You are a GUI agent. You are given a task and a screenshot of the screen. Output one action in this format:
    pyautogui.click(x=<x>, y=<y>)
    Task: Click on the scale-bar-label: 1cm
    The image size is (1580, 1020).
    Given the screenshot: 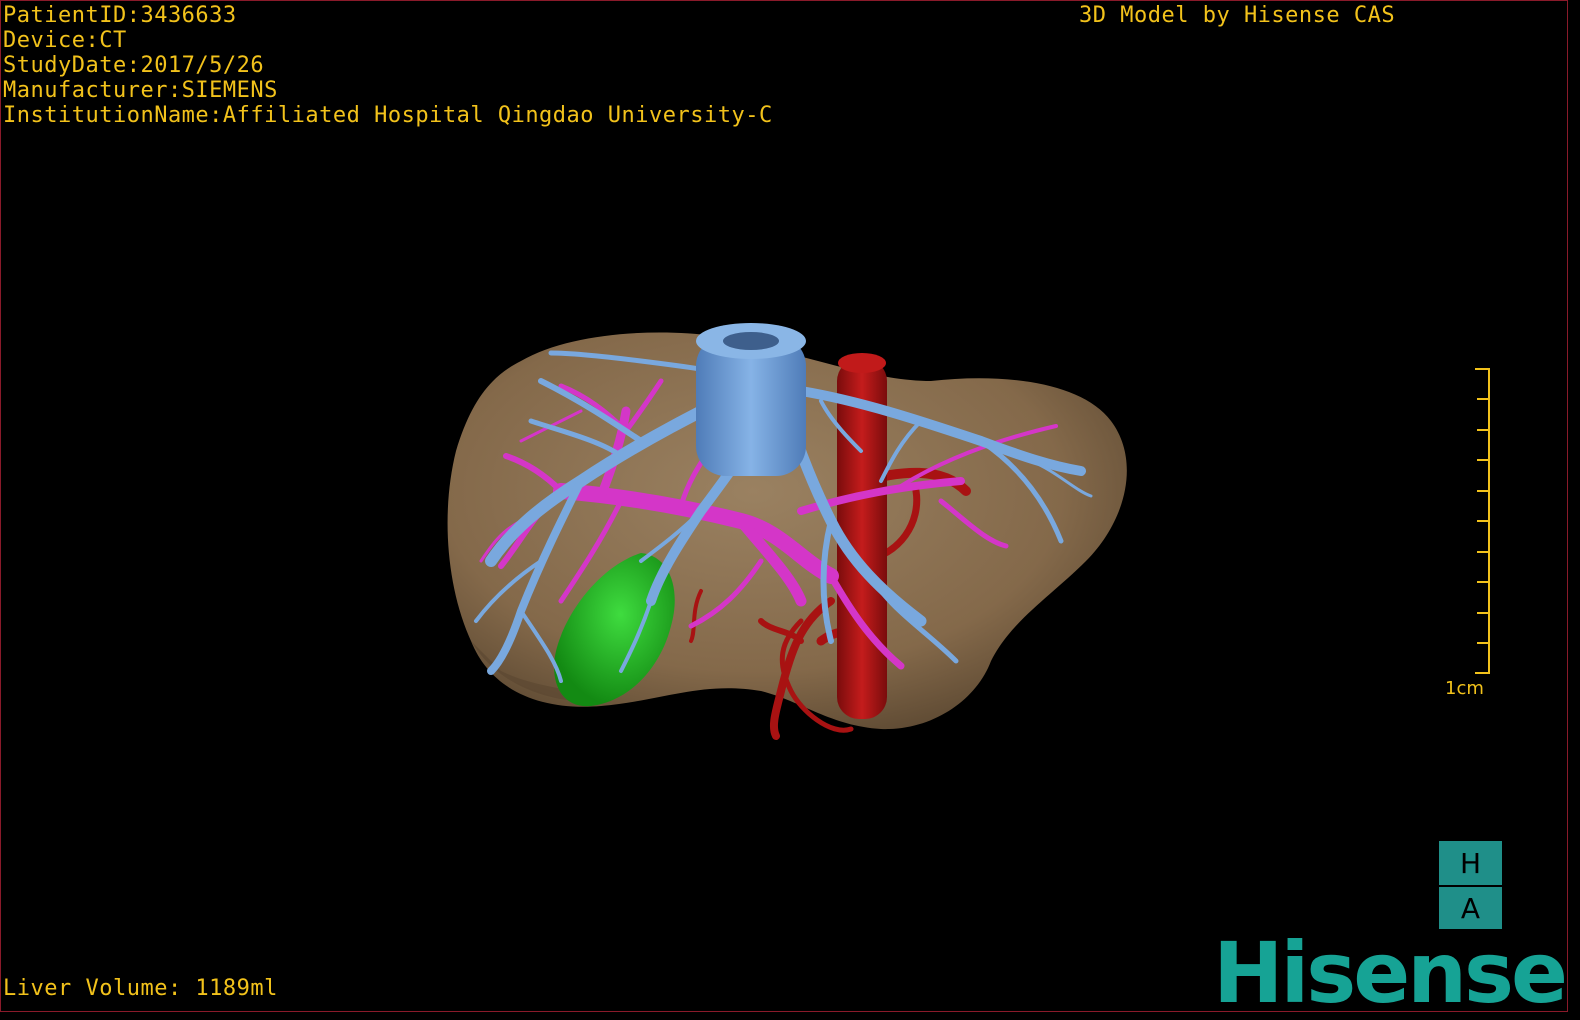 What is the action you would take?
    pyautogui.click(x=1464, y=688)
    